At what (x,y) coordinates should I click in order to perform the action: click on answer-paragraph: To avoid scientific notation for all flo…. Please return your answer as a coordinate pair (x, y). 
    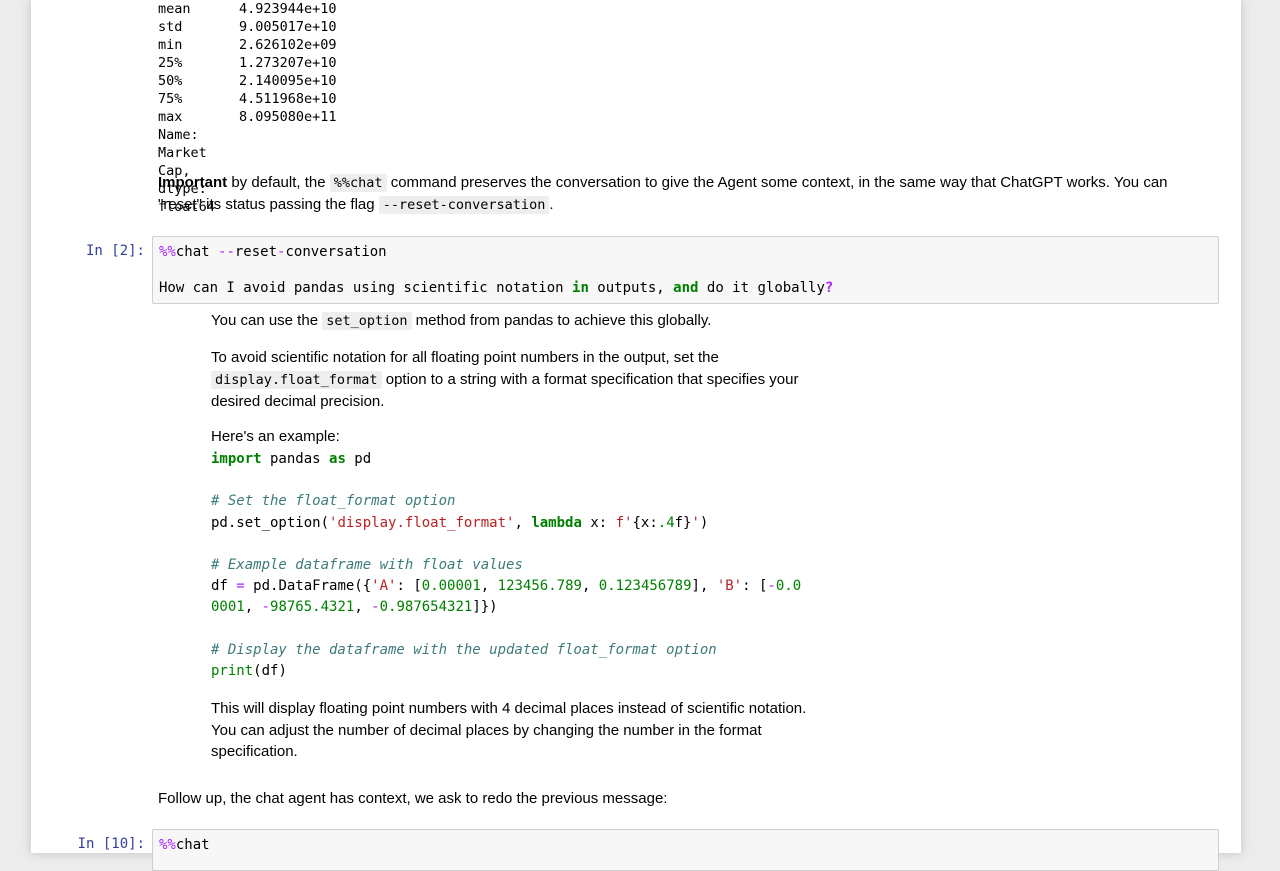
    Looking at the image, I should click on (505, 379).